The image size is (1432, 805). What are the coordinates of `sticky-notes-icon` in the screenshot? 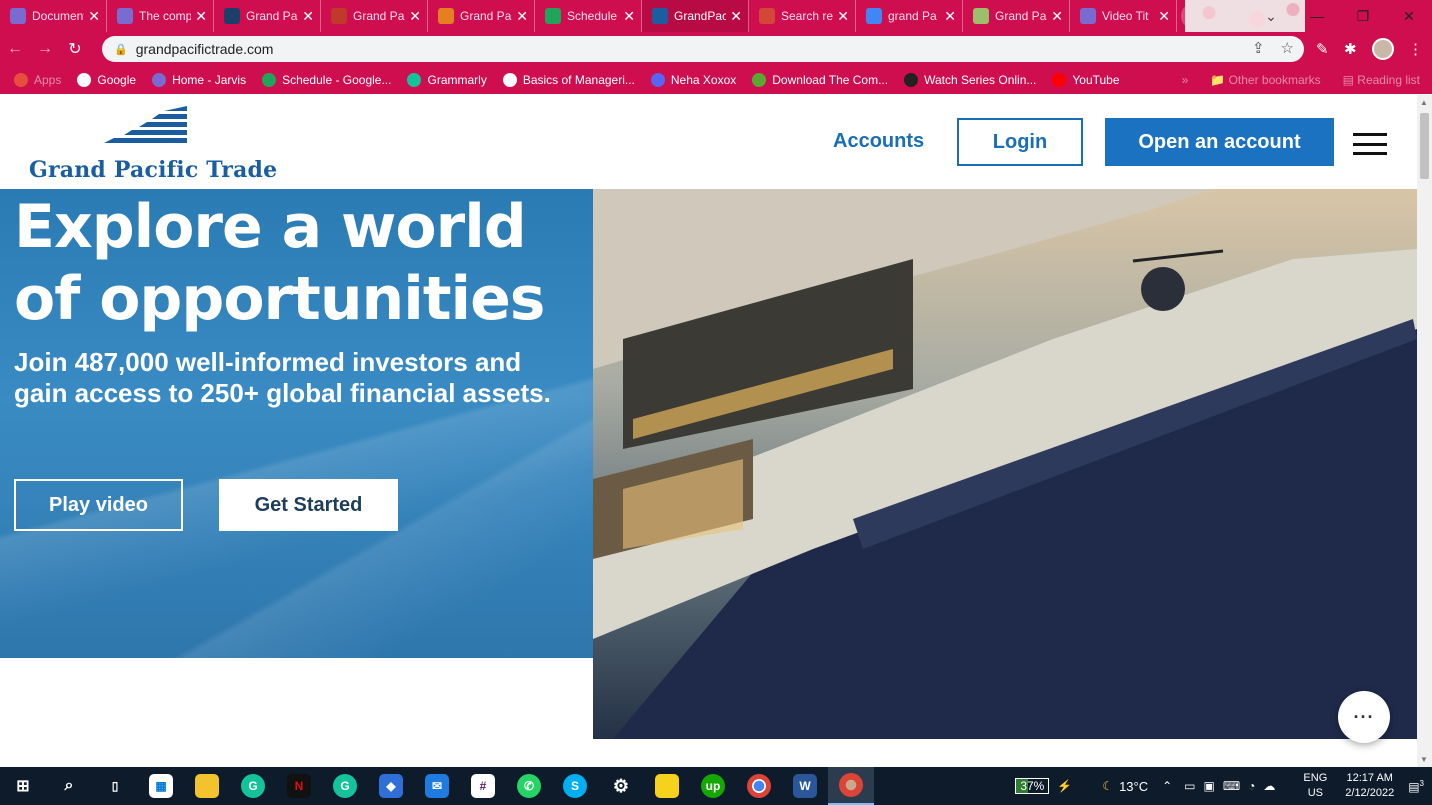 It's located at (667, 786).